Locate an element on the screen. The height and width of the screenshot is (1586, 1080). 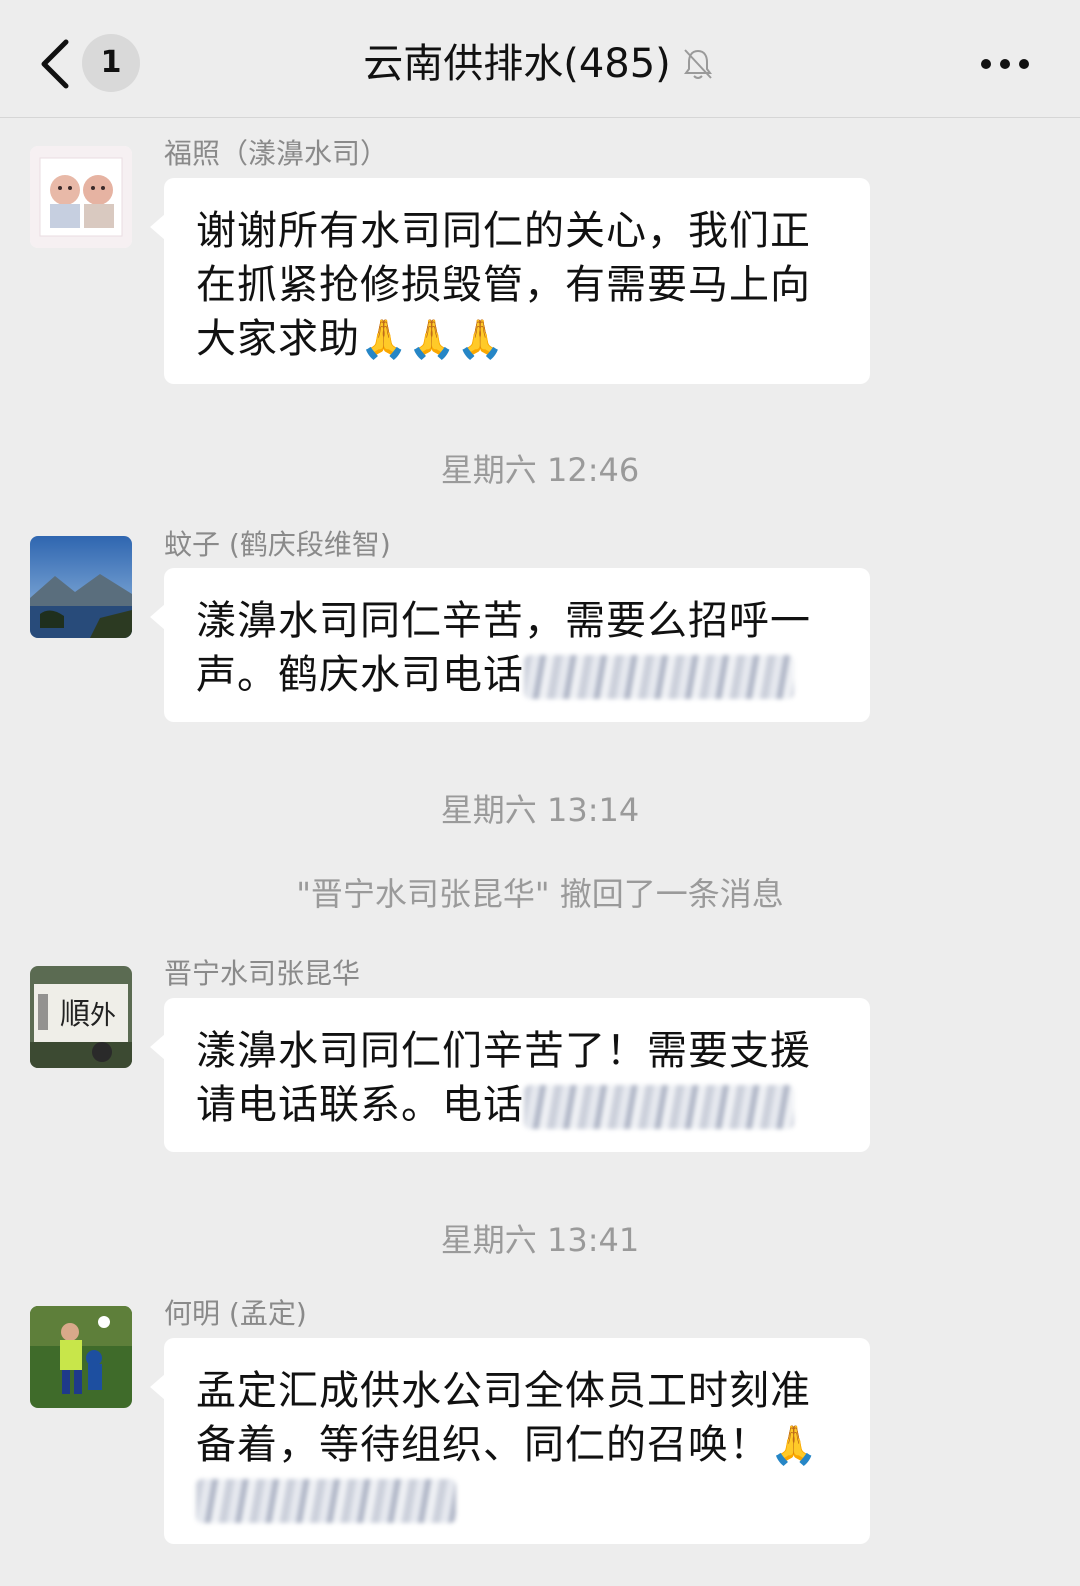
message-bubble: 孟定汇成供水公司全体员工时刻准备着，等待组织、同仁的召唤！🙏 is located at coordinates (510, 1441).